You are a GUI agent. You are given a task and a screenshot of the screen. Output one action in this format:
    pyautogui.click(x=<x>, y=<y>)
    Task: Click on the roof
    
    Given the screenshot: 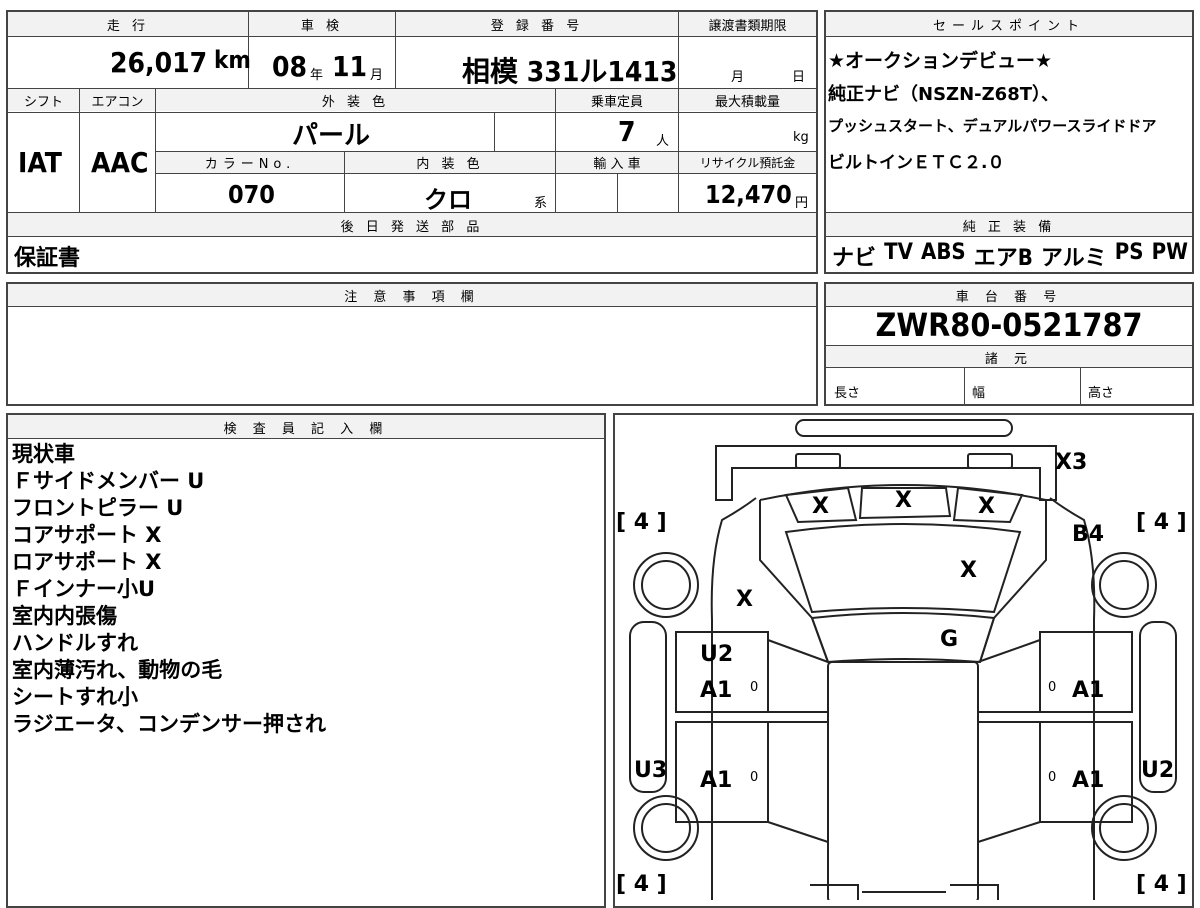 What is the action you would take?
    pyautogui.click(x=903, y=780)
    